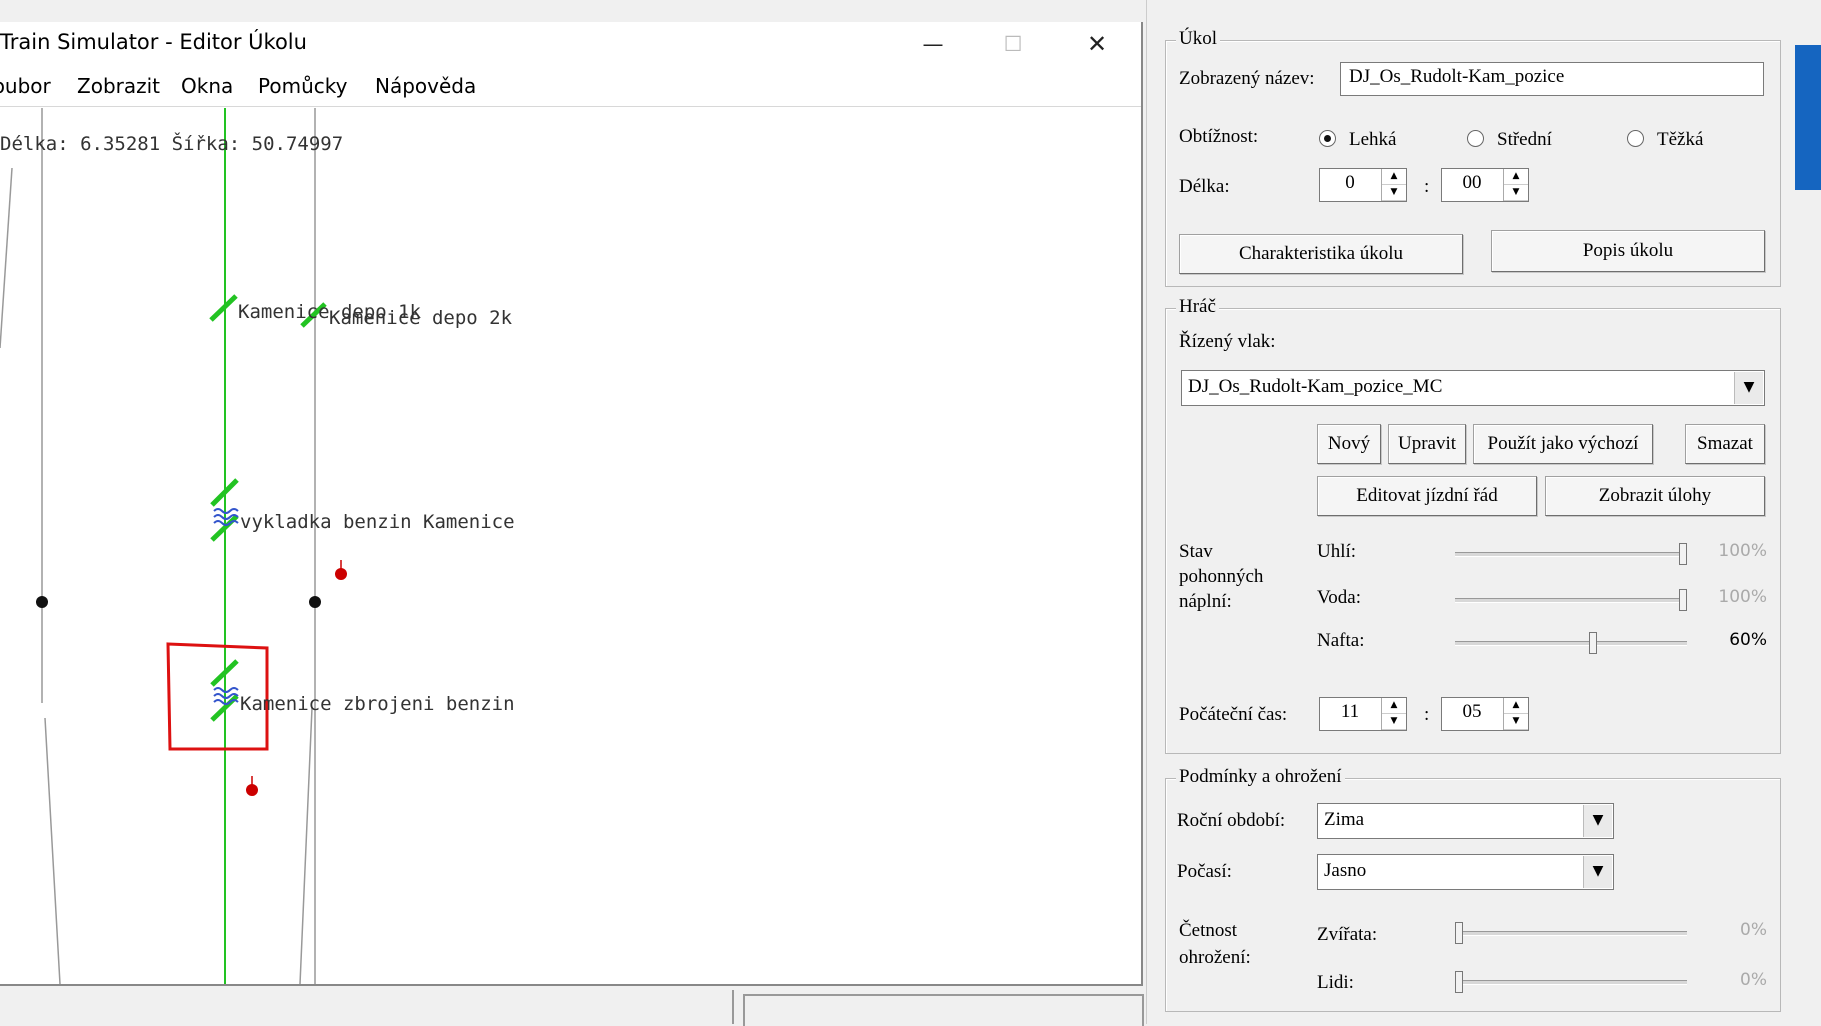 The width and height of the screenshot is (1821, 1026). I want to click on train-label: Řízený vlak:, so click(1227, 341).